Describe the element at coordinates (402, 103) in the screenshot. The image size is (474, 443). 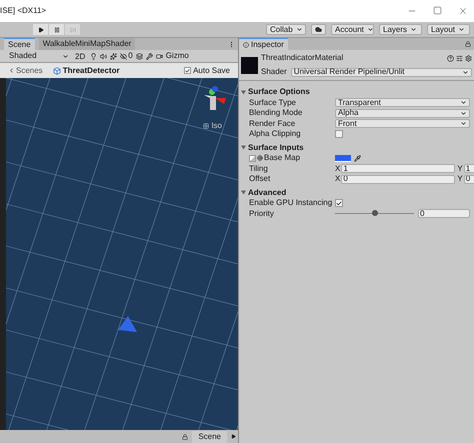
I see `dropdown-field: Transparent` at that location.